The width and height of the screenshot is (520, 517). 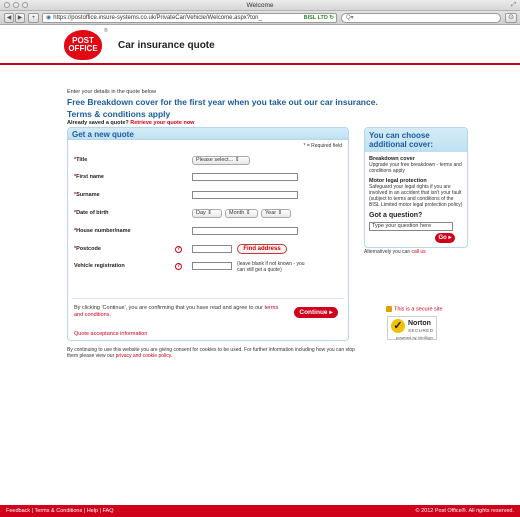 I want to click on postcode-label: *Postcode, so click(x=87, y=249).